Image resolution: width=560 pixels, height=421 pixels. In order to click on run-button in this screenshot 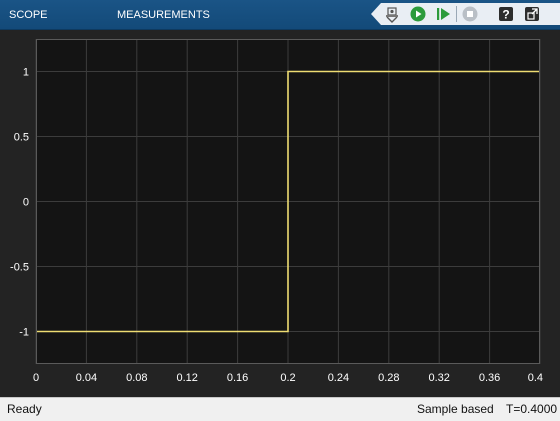, I will do `click(418, 14)`.